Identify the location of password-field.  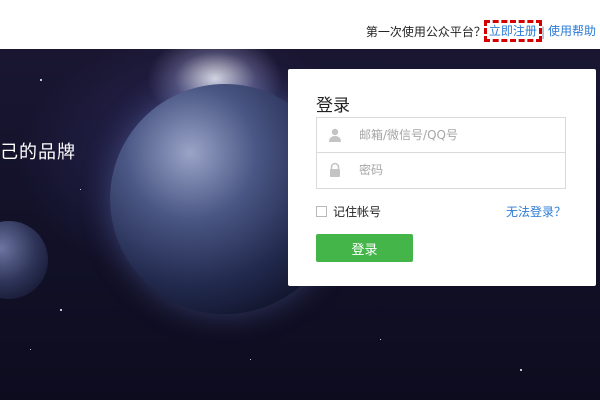
(441, 171).